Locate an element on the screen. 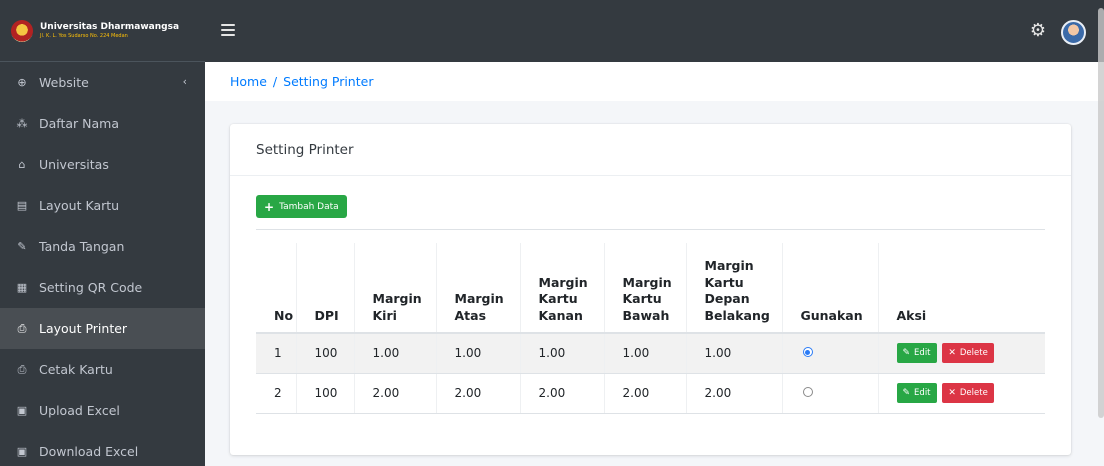 This screenshot has width=1104, height=466. sidebar-item-download-excel: ▣ Download Excel is located at coordinates (102, 448).